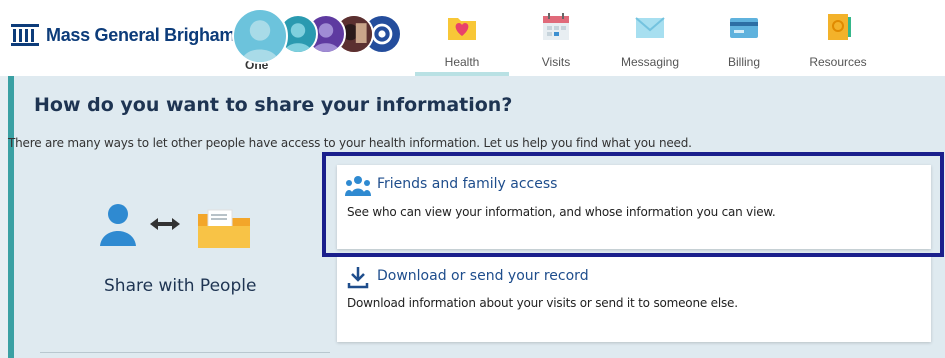  What do you see at coordinates (650, 62) in the screenshot?
I see `nav-messaging-label: Messaging` at bounding box center [650, 62].